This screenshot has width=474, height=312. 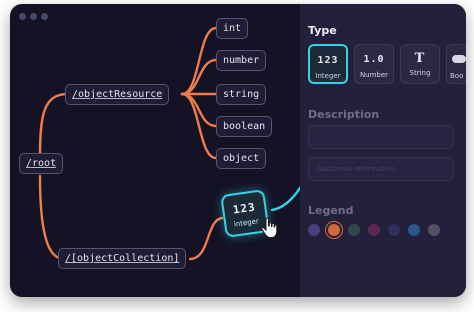 I want to click on integer-icon: 123, so click(x=328, y=60).